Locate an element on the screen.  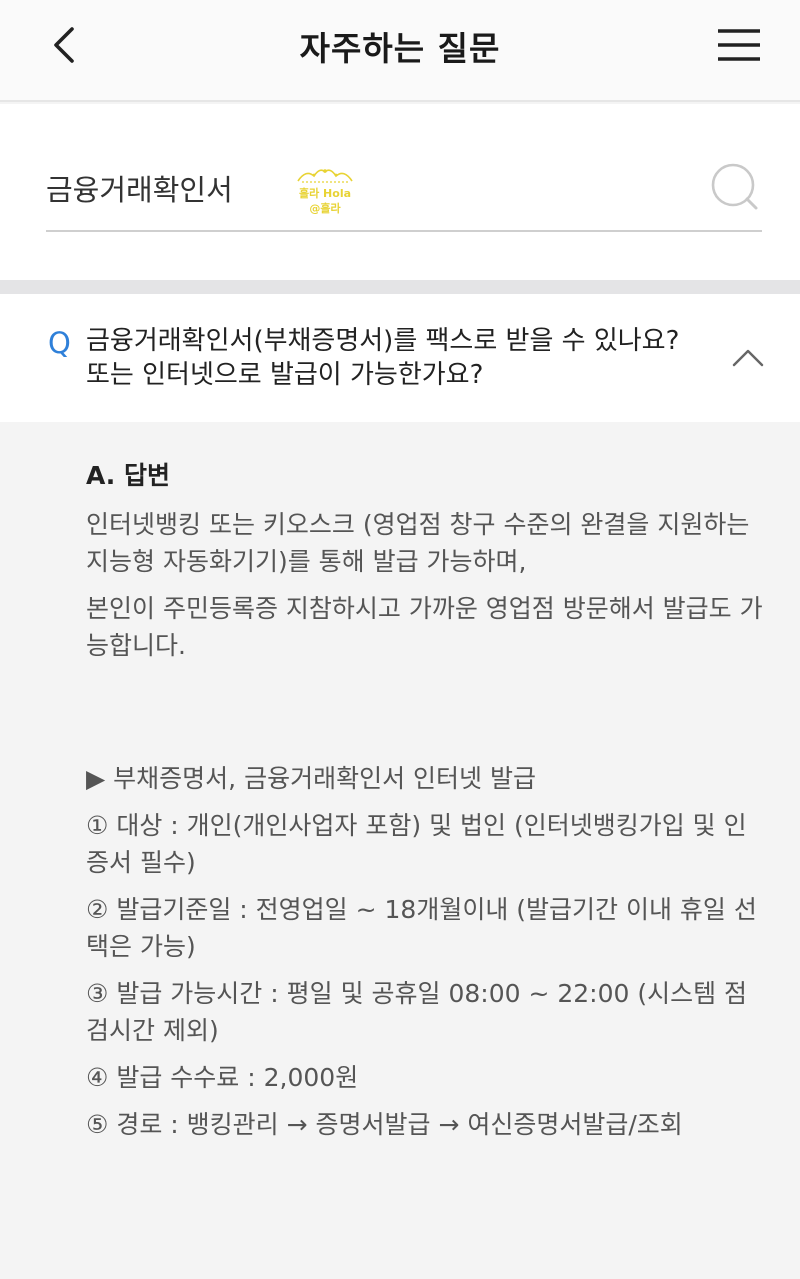
watermark: 홀라 Hola @홀라 is located at coordinates (325, 191).